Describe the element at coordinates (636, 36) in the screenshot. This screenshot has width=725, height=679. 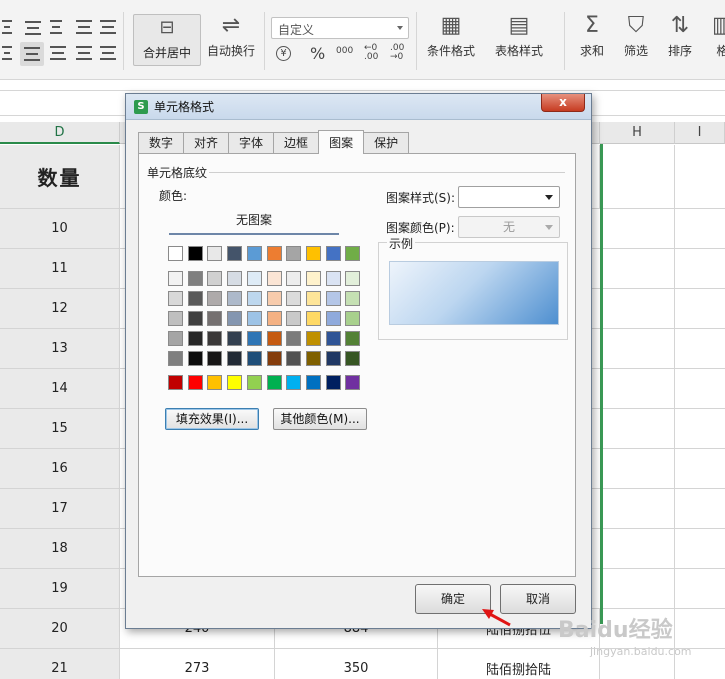
I see `filter-button: ⛉ 筛选` at that location.